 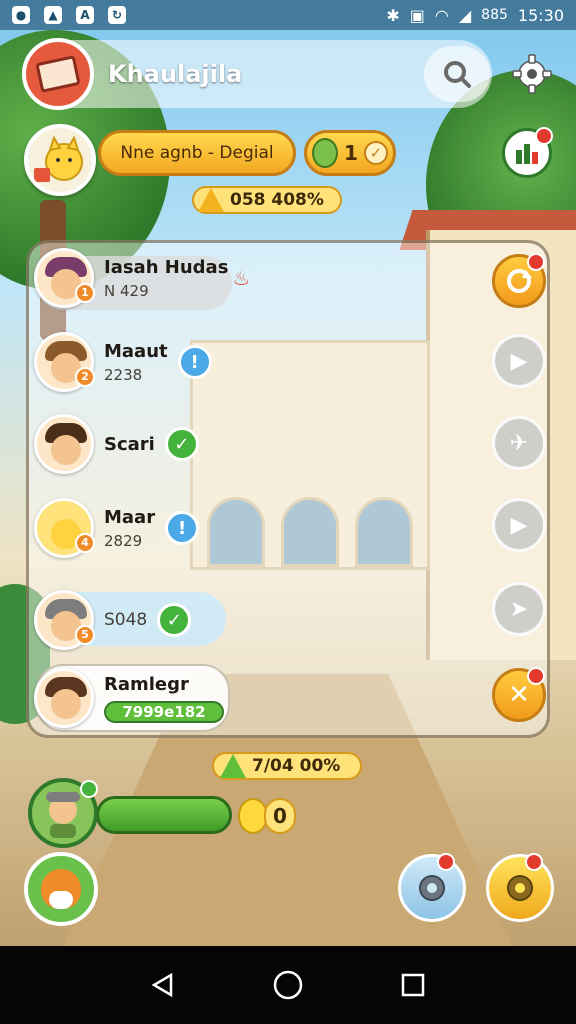 I want to click on progress-bar, so click(x=164, y=815).